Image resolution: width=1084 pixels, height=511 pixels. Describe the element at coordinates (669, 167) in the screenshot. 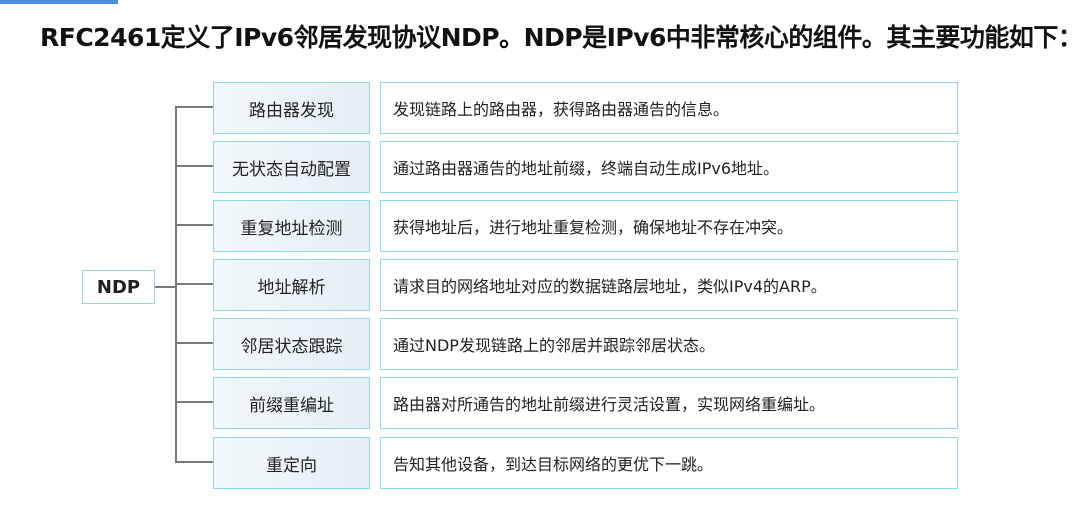

I see `function-description-stateless-autoconfig: 通过路由器通告的地址前缀，终端自动生成IPv6地址。` at that location.